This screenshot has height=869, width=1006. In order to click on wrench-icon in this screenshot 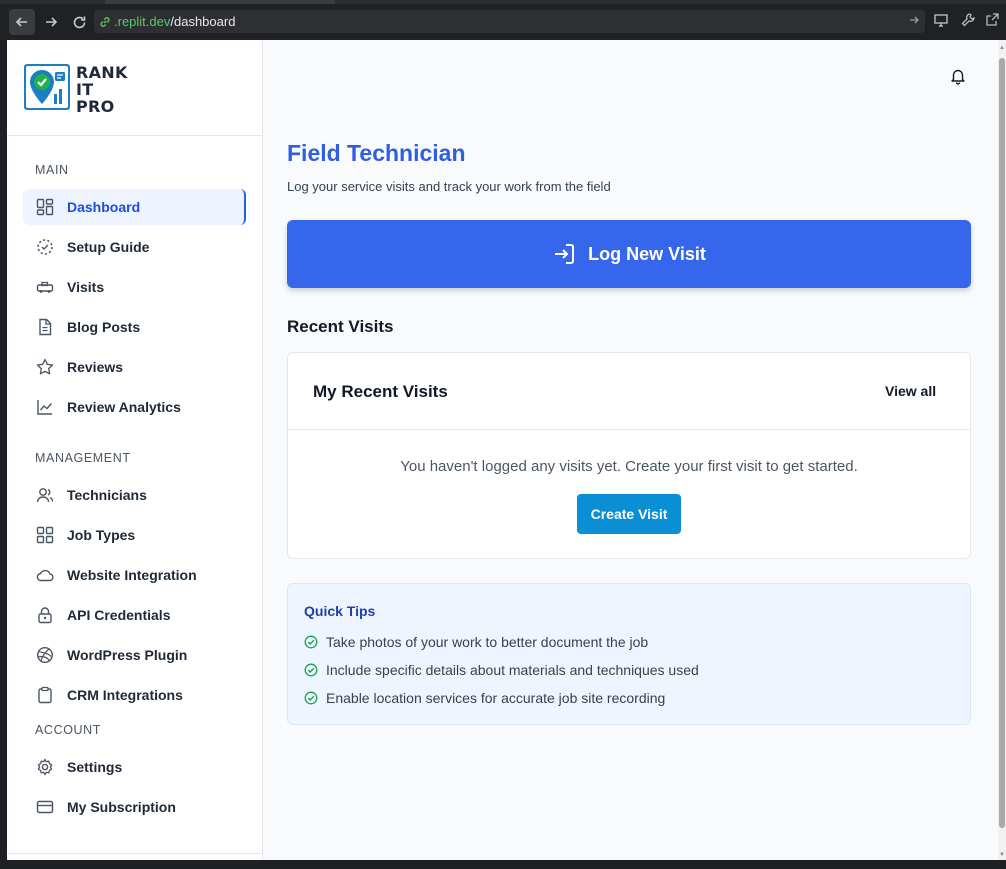, I will do `click(968, 20)`.